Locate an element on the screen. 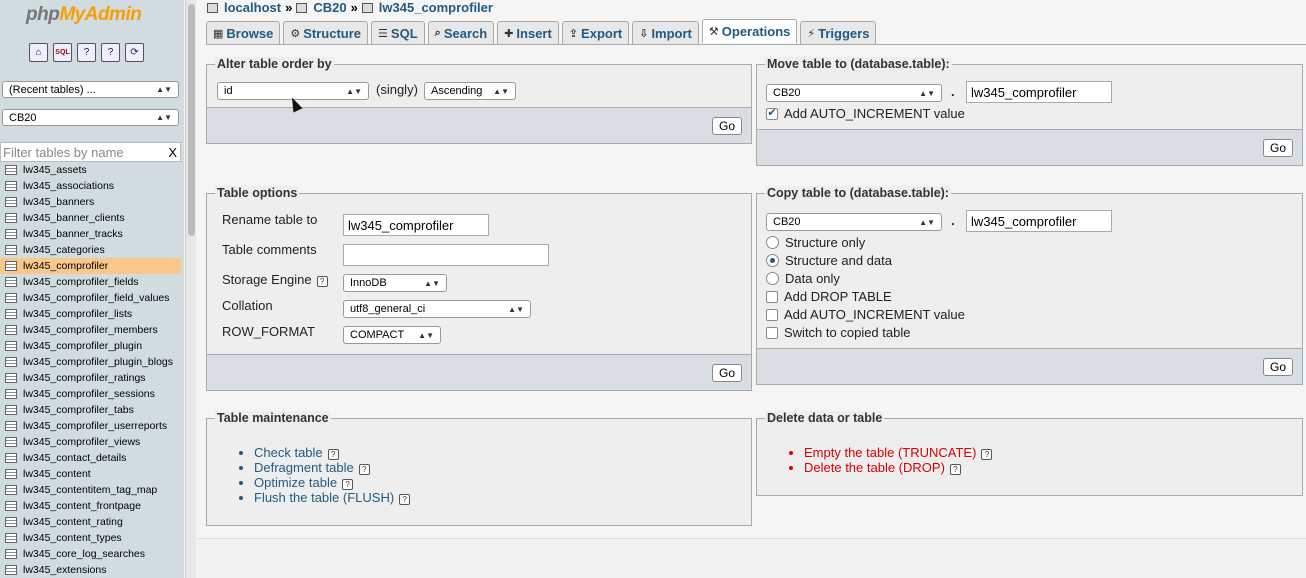 This screenshot has width=1306, height=578. docs-icon: ? is located at coordinates (86, 52).